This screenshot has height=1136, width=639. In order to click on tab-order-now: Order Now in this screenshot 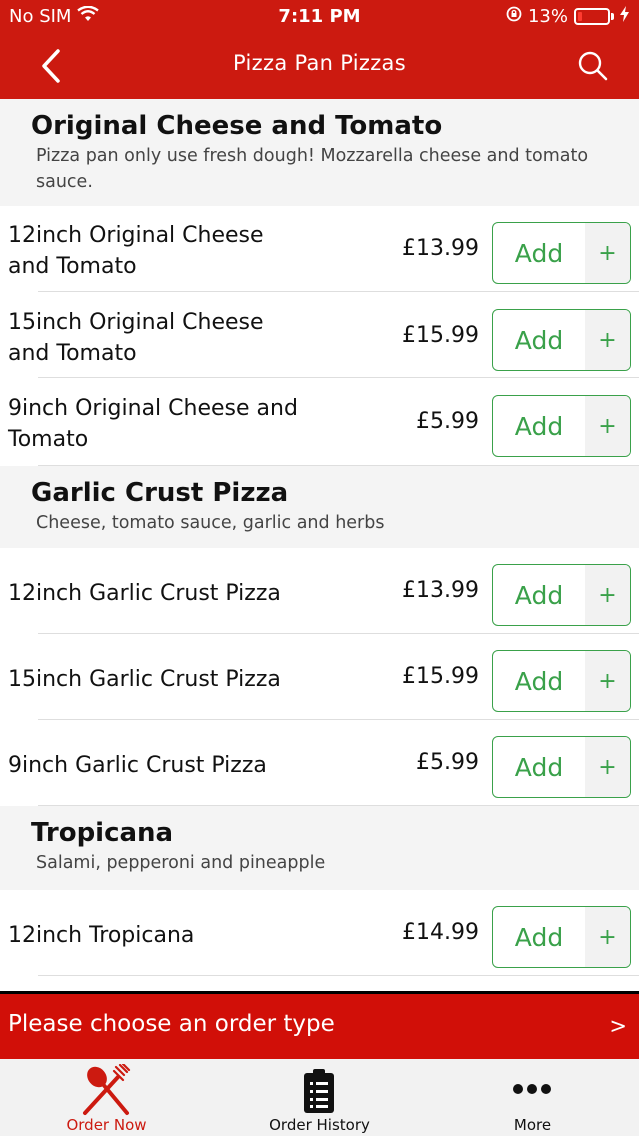, I will do `click(106, 1097)`.